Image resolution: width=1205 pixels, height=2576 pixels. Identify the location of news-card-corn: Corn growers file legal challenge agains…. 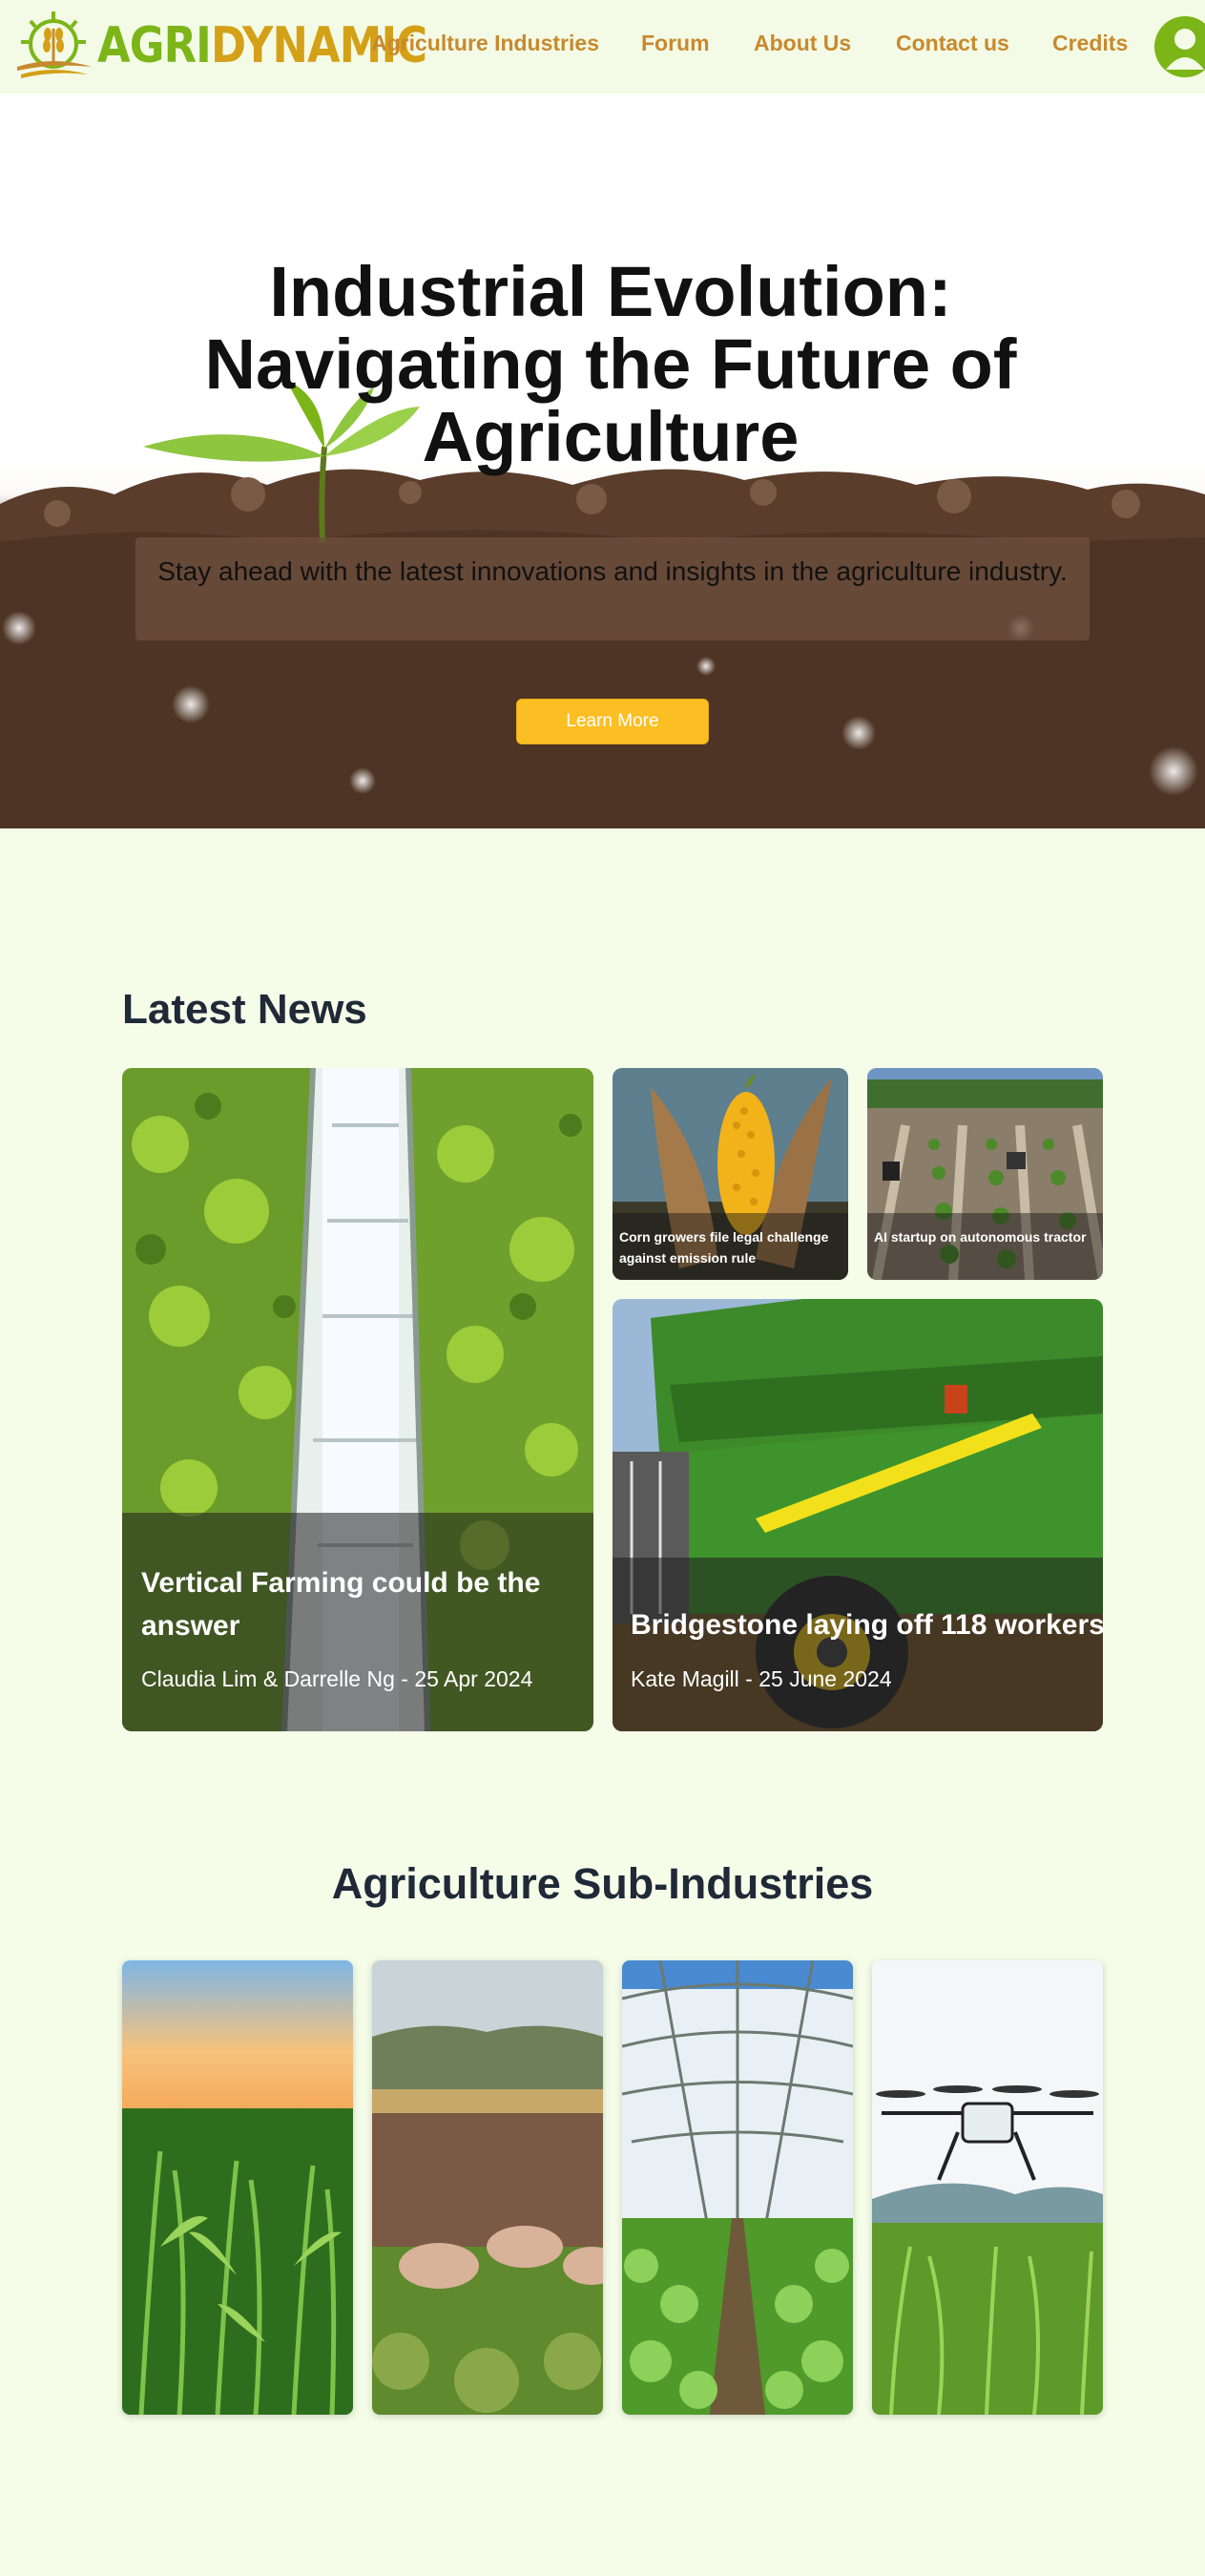
(731, 1174).